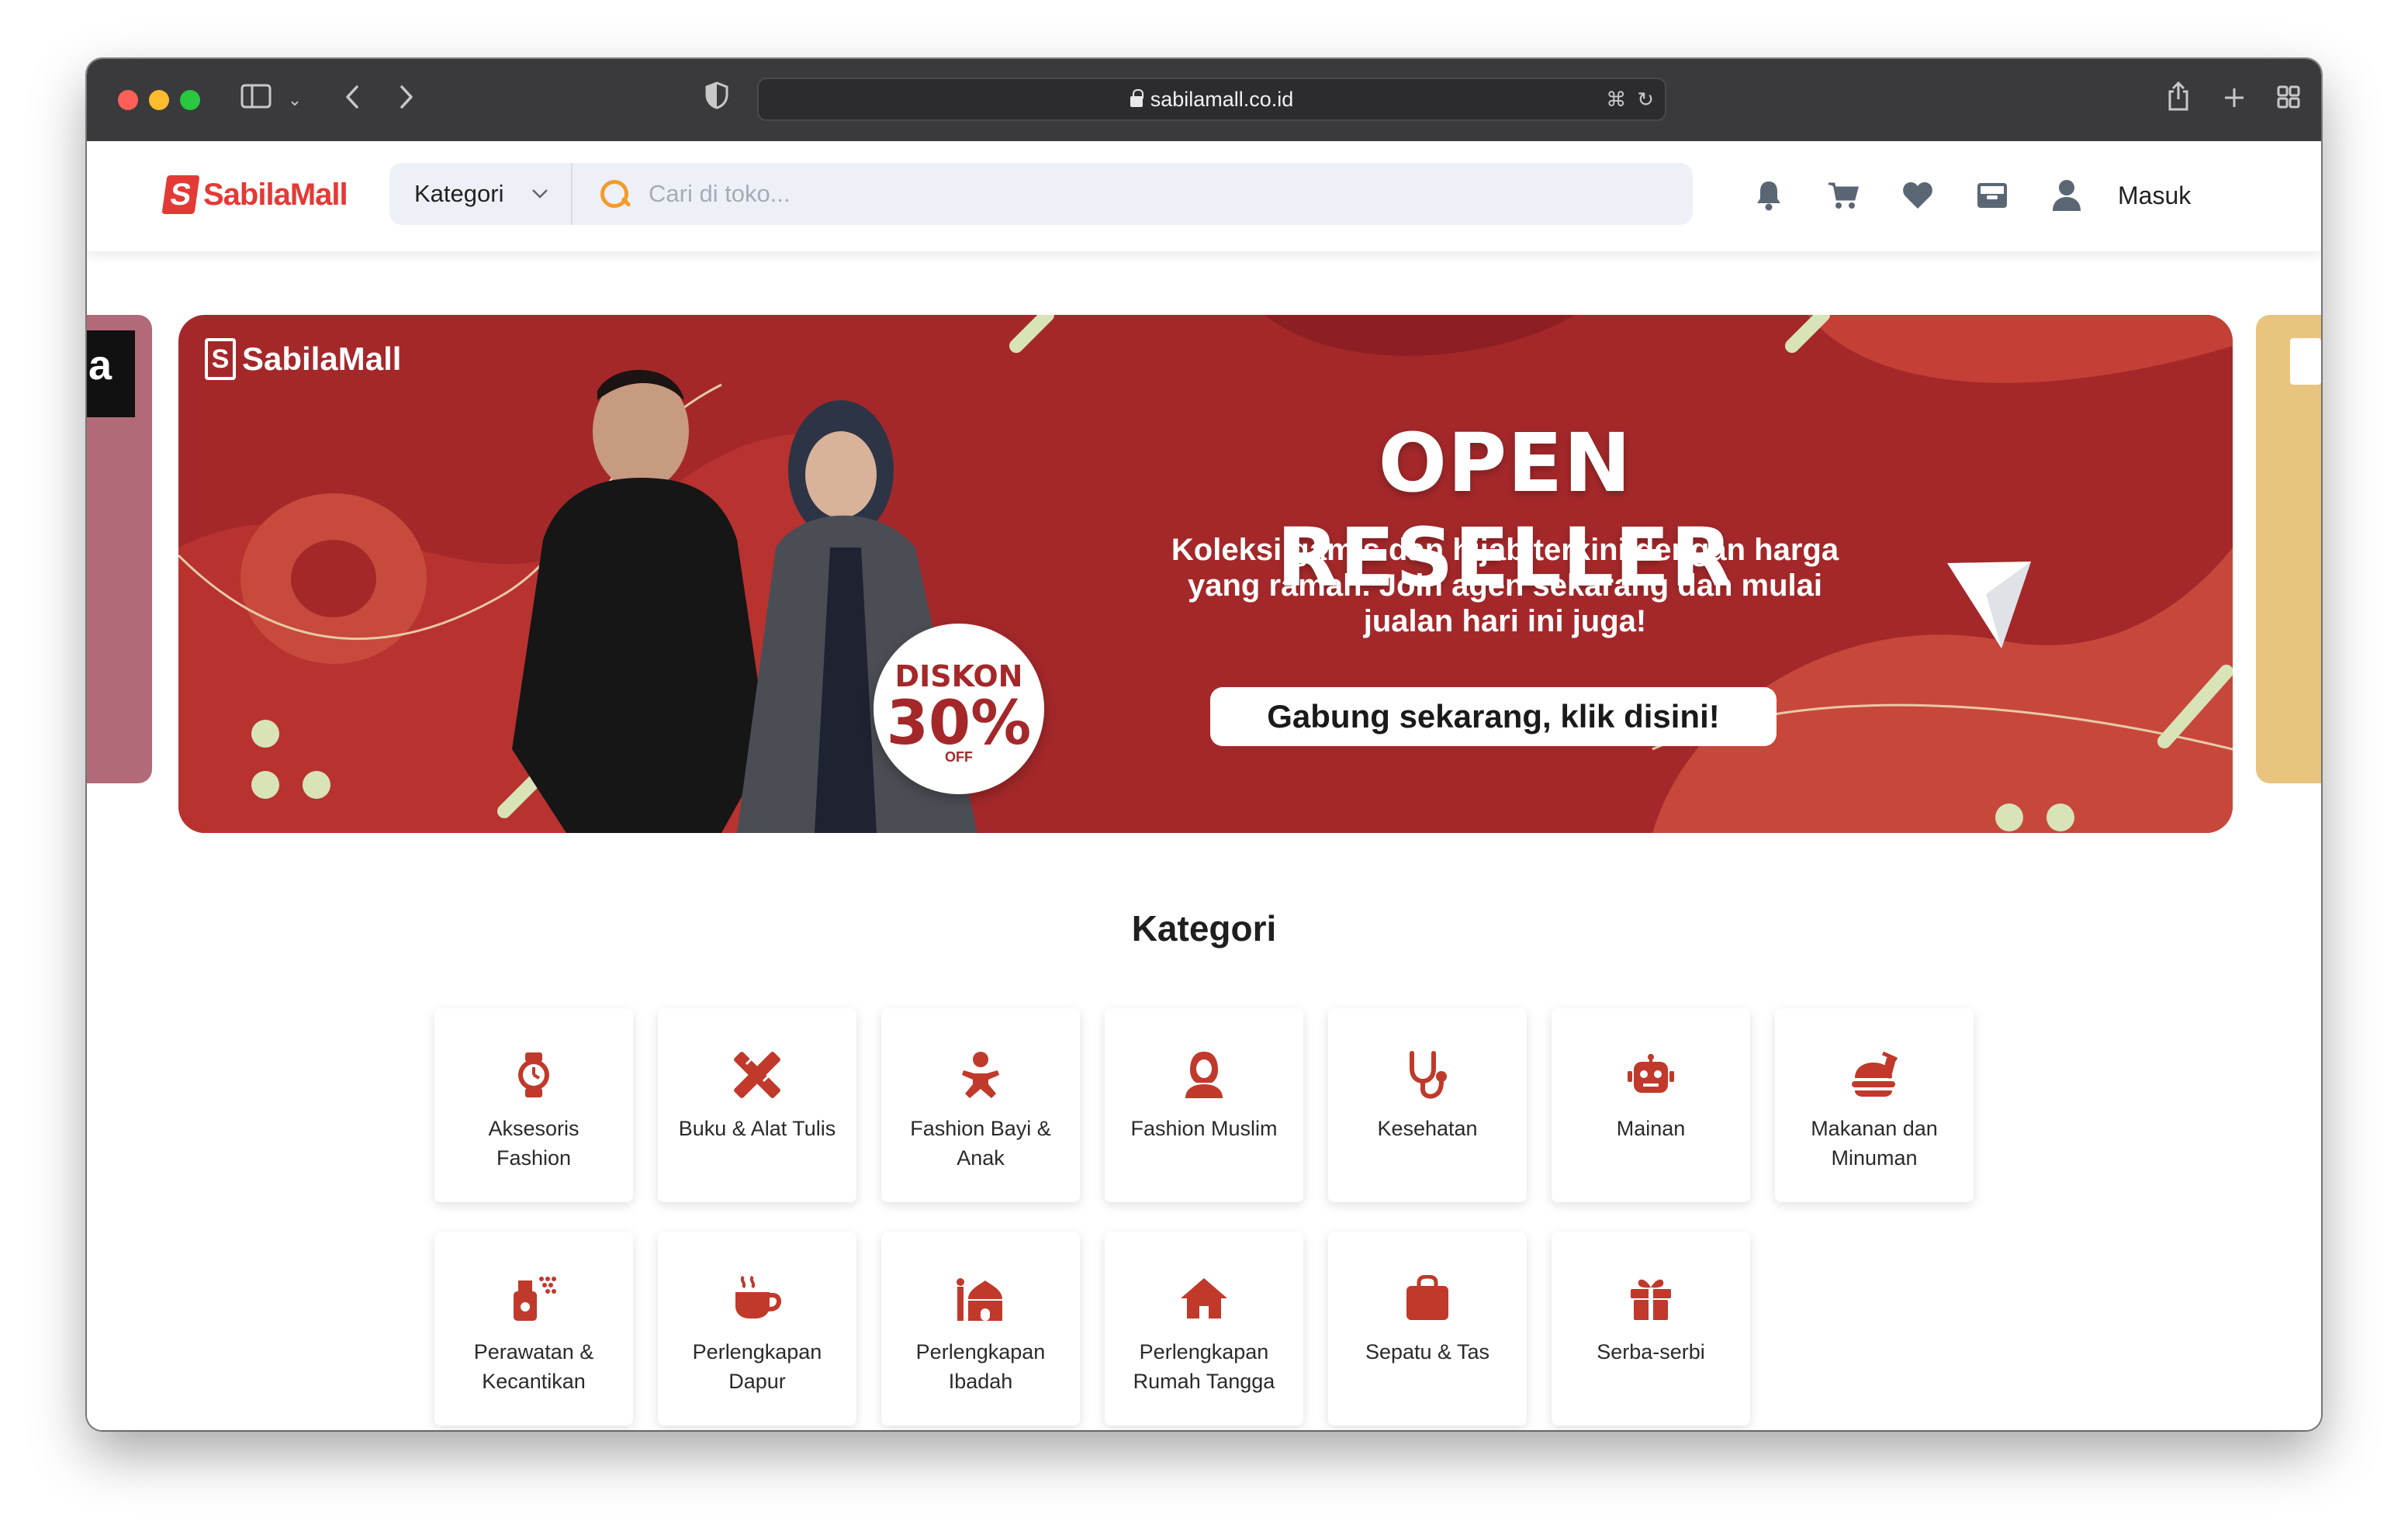 The width and height of the screenshot is (2408, 1531). Describe the element at coordinates (1874, 1105) in the screenshot. I see `category-card-makanan-minuman: Makanan dan Minuman` at that location.